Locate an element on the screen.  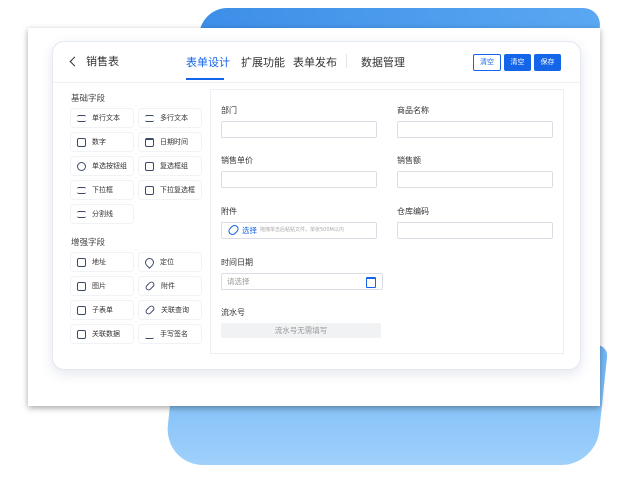
basic-fields-title: 基础字段 is located at coordinates (88, 99).